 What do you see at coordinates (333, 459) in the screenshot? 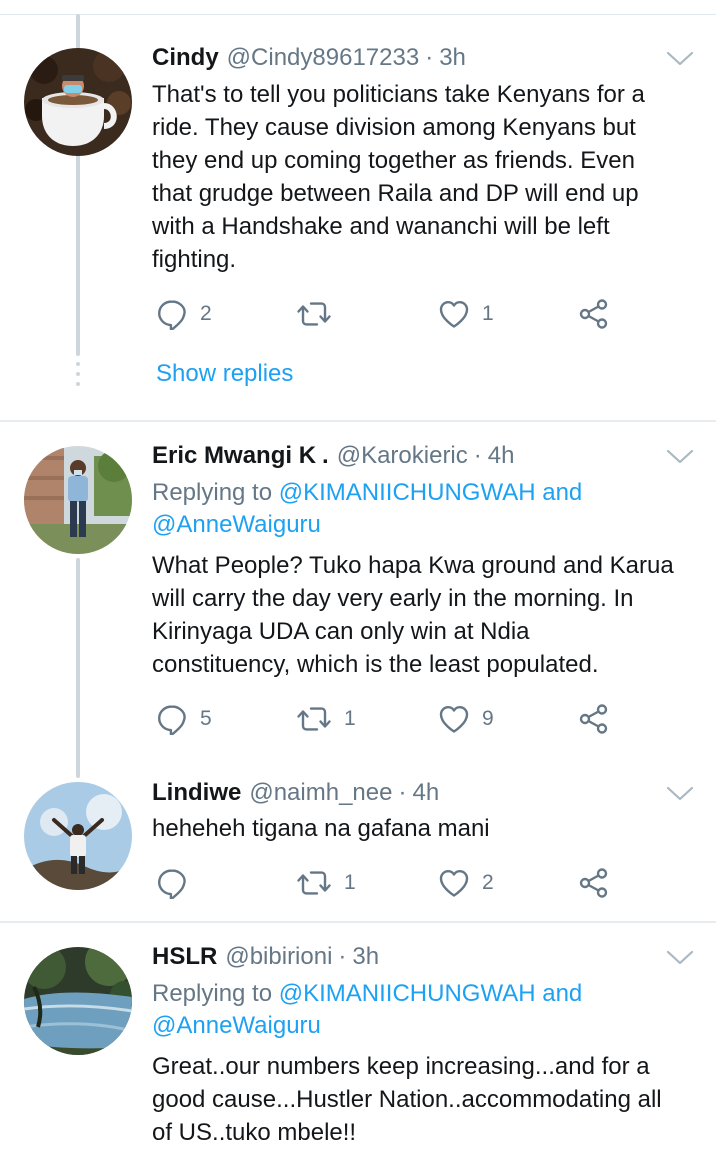
I see `tweet-header: Eric Mwangi K . @Karokieric · 4h` at bounding box center [333, 459].